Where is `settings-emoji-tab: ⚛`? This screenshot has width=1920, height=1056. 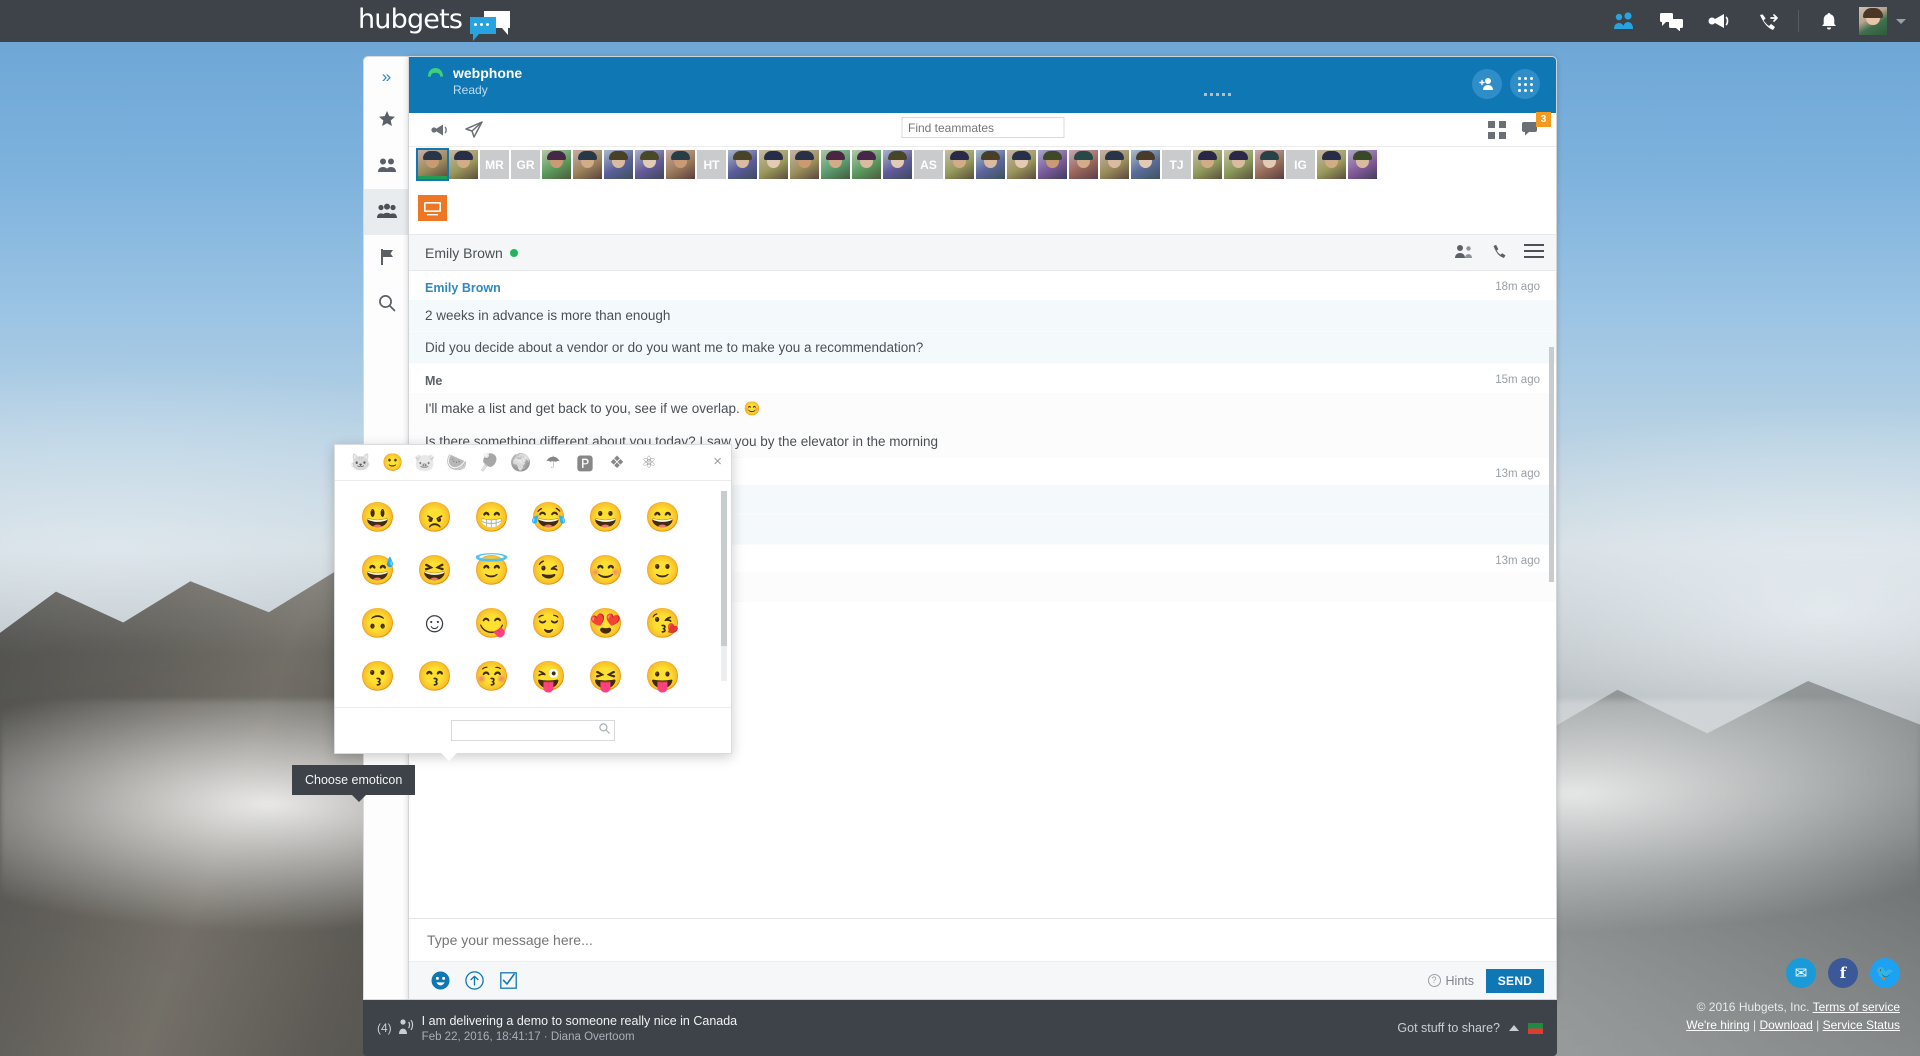 settings-emoji-tab: ⚛ is located at coordinates (649, 463).